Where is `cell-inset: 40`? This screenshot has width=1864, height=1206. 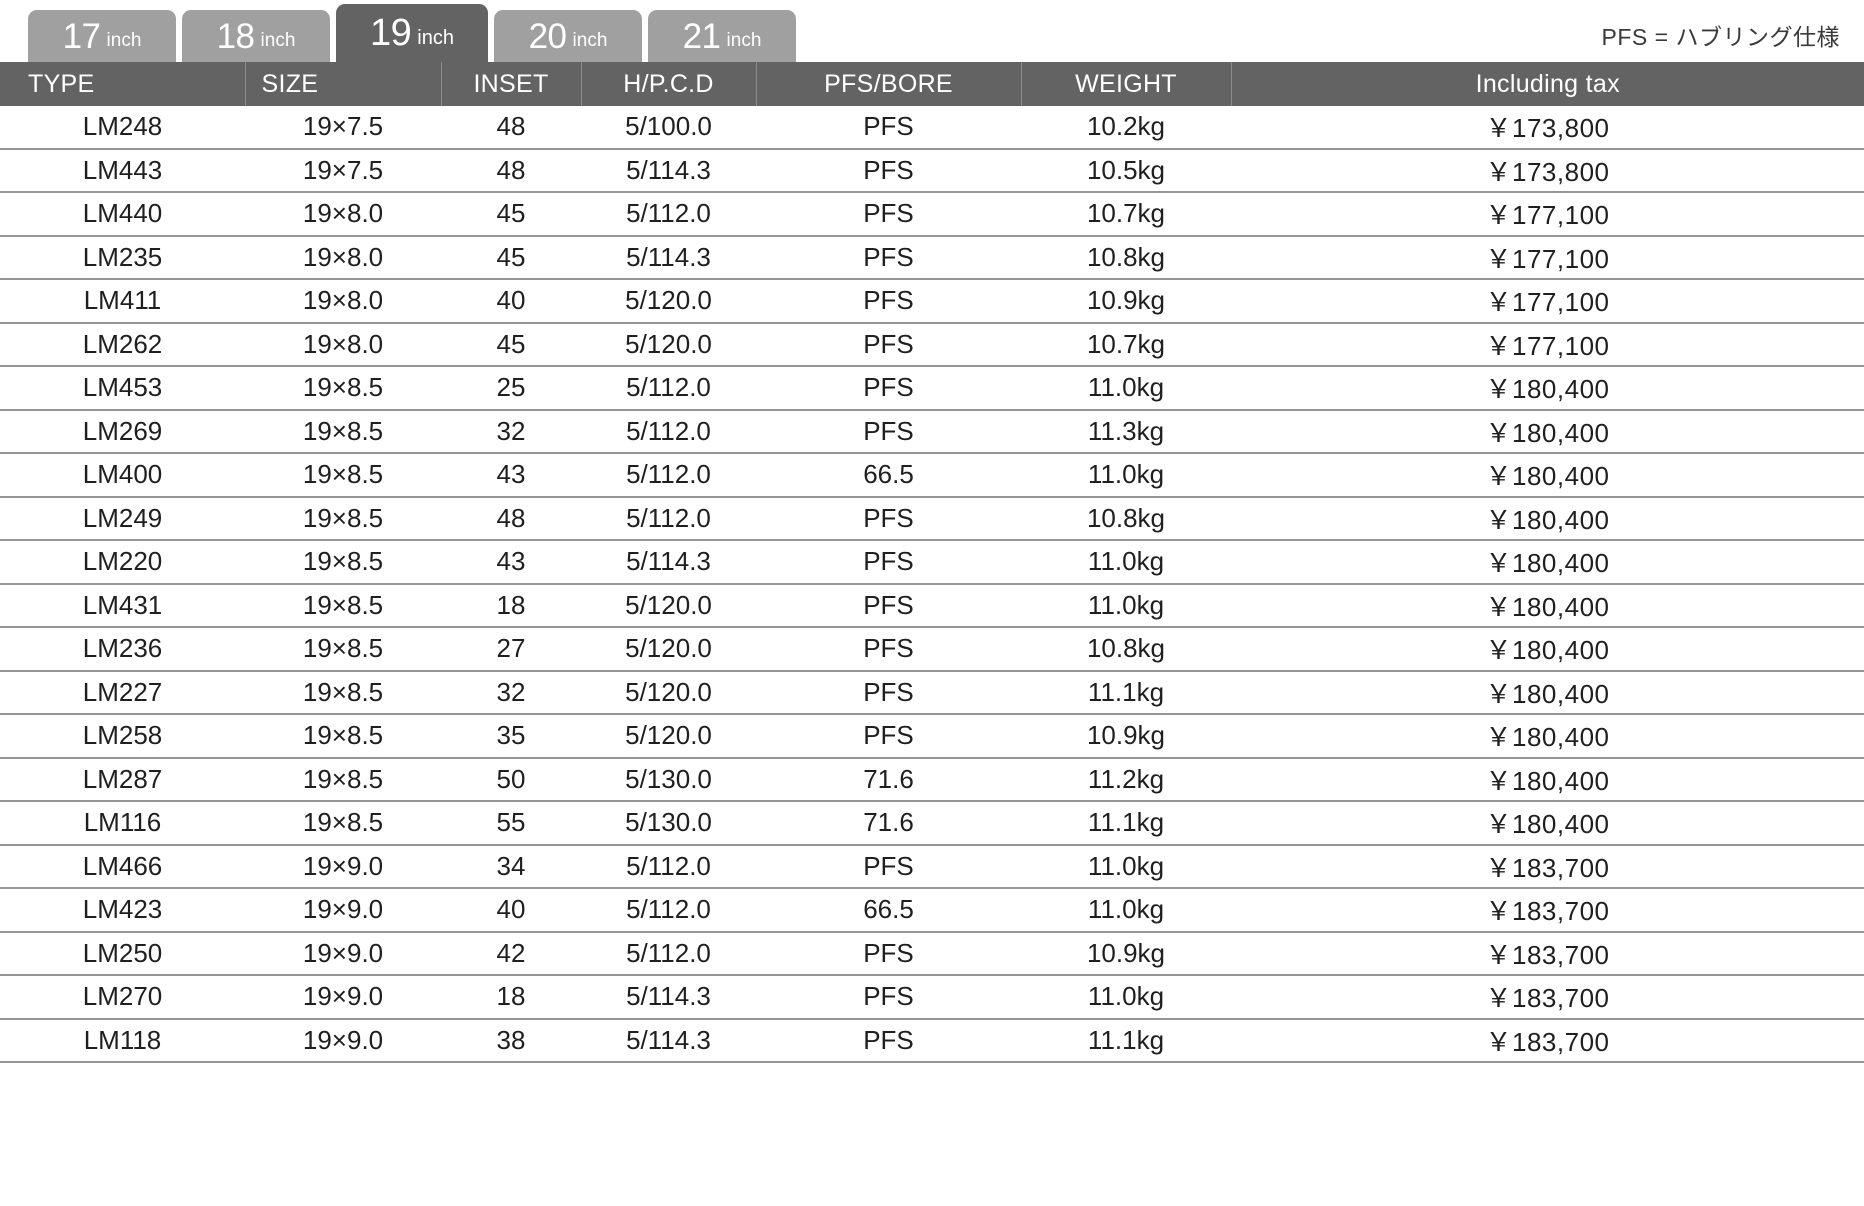 cell-inset: 40 is located at coordinates (511, 301).